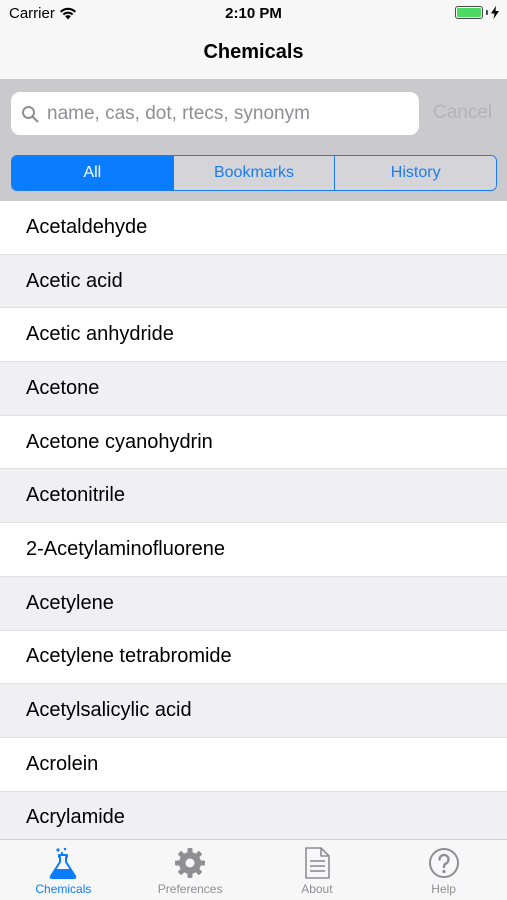 The width and height of the screenshot is (507, 900). I want to click on search-icon, so click(30, 113).